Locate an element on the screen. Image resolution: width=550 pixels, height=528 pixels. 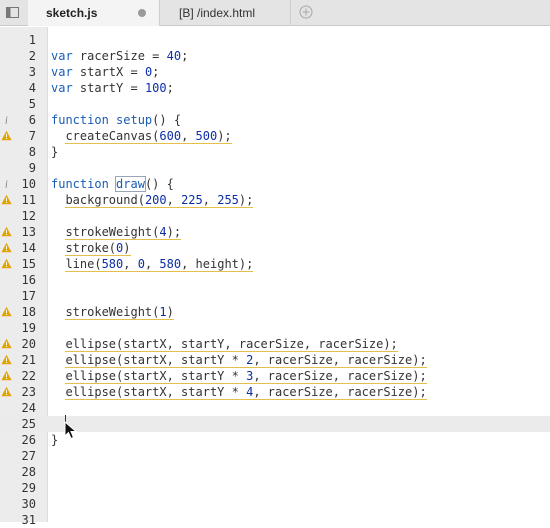
code-line: i 10 function draw() { is located at coordinates (275, 184).